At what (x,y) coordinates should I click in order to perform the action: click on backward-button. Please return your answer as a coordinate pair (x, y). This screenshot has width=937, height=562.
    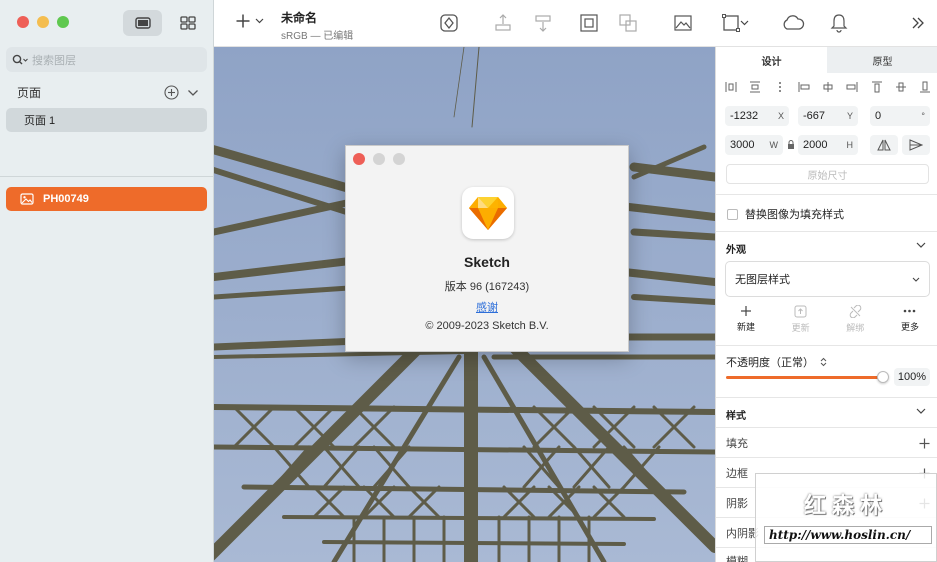
    Looking at the image, I should click on (543, 23).